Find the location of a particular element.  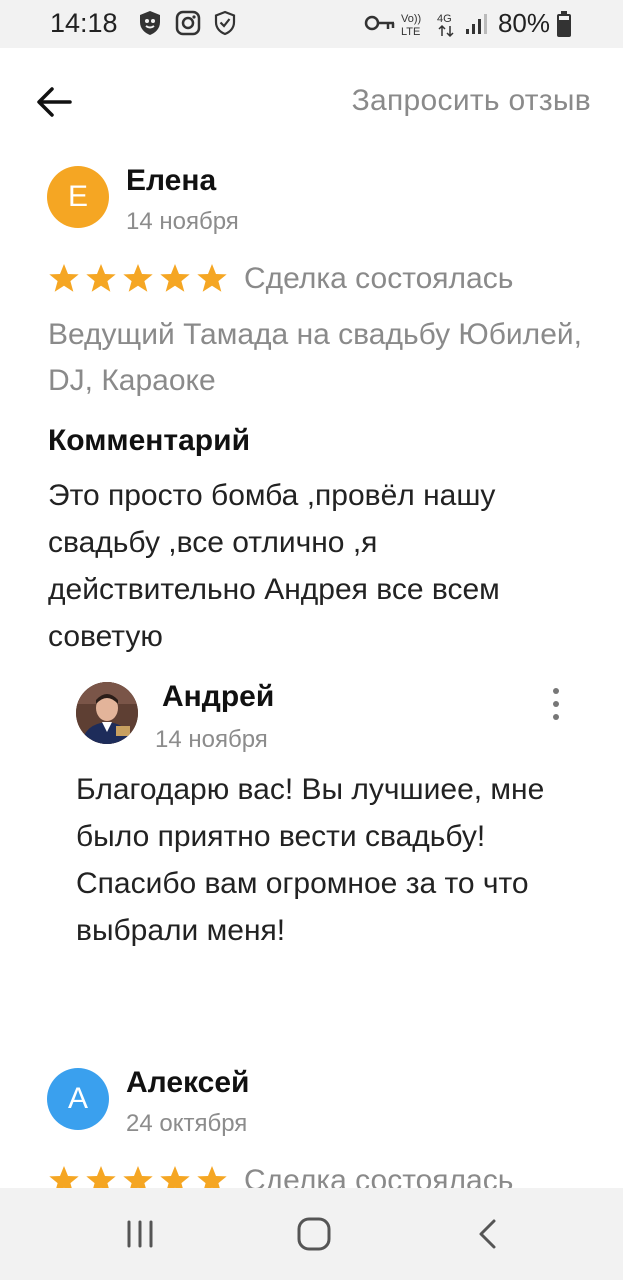

shield-app-icon is located at coordinates (150, 23).